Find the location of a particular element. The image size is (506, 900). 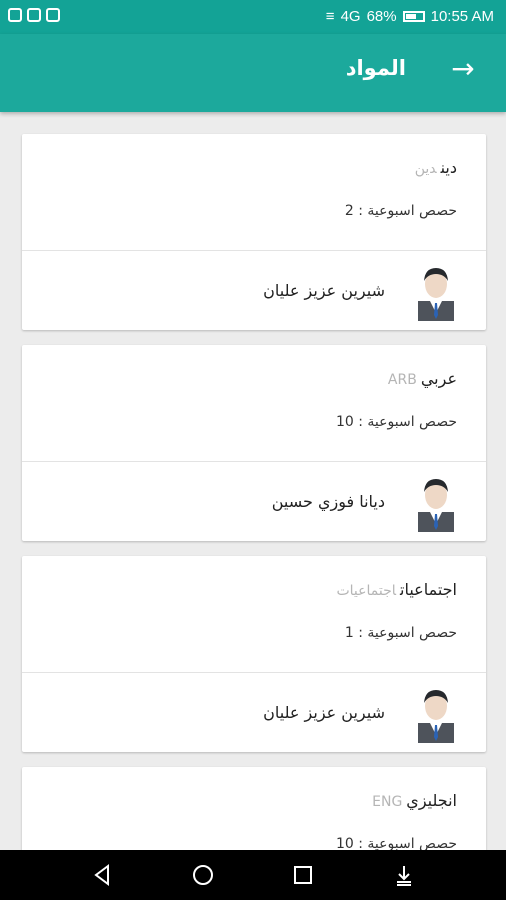

subject-code: ENG is located at coordinates (387, 802).